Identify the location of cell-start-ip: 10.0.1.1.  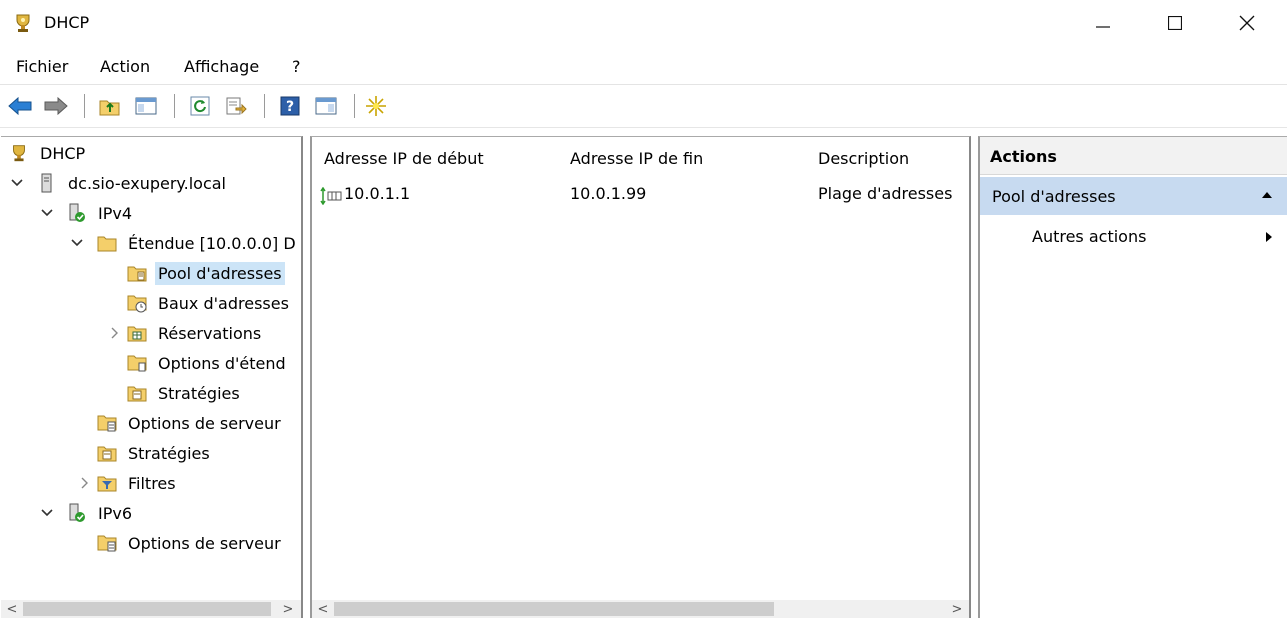
(377, 193).